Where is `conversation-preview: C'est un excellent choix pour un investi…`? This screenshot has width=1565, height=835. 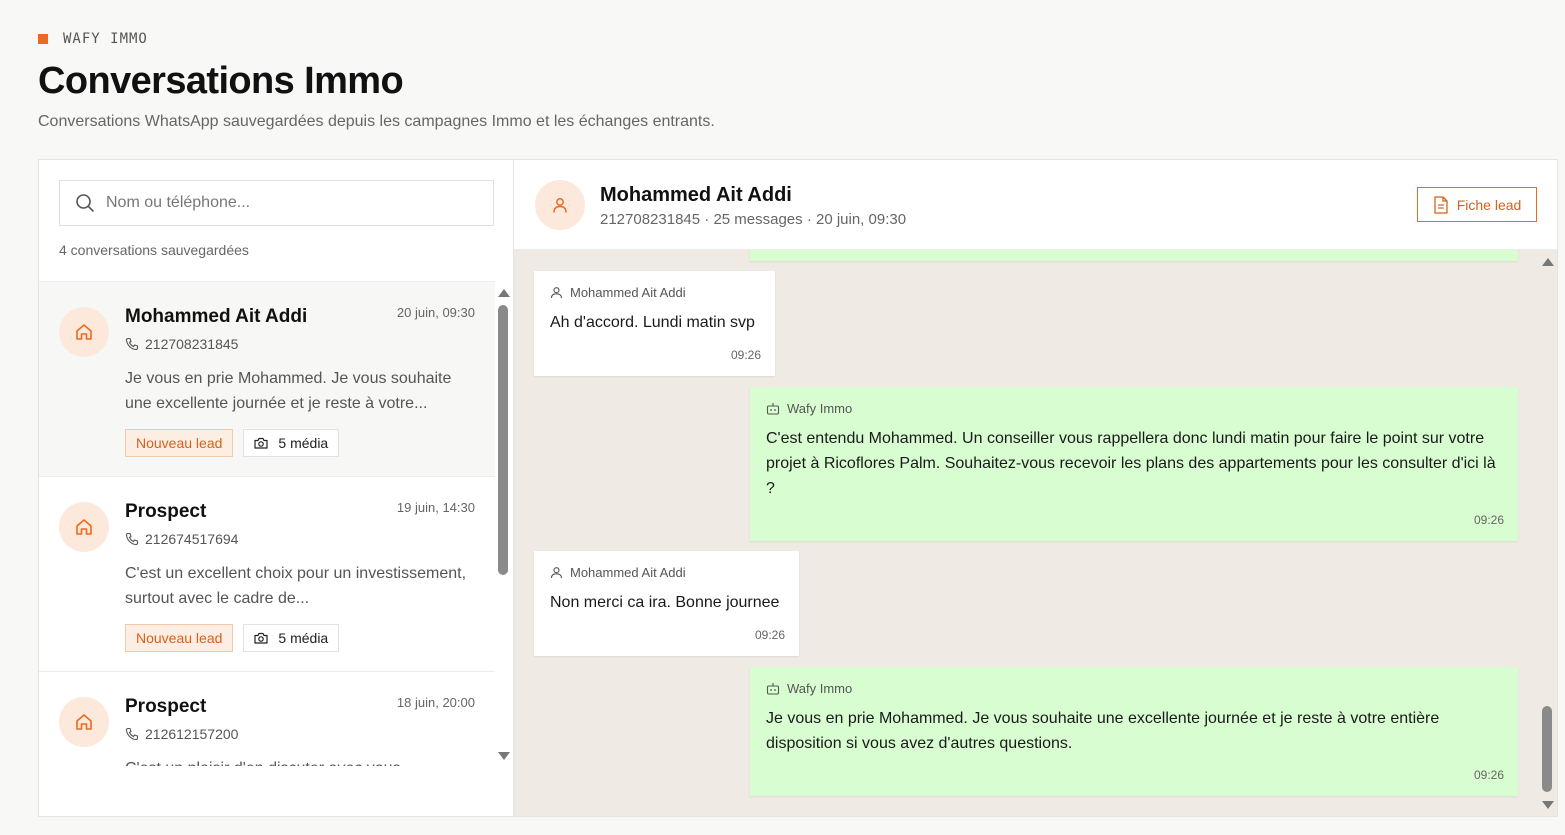
conversation-preview: C'est un excellent choix pour un investi… is located at coordinates (296, 586).